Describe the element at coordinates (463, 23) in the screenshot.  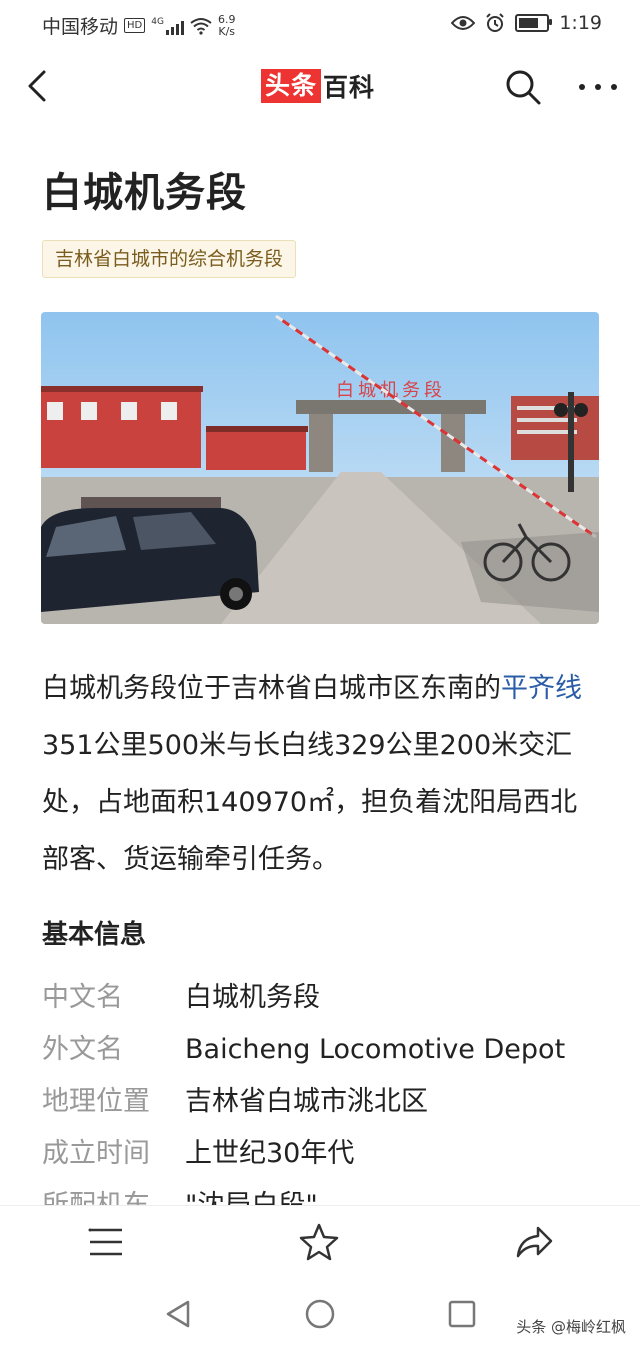
I see `eye-icon` at that location.